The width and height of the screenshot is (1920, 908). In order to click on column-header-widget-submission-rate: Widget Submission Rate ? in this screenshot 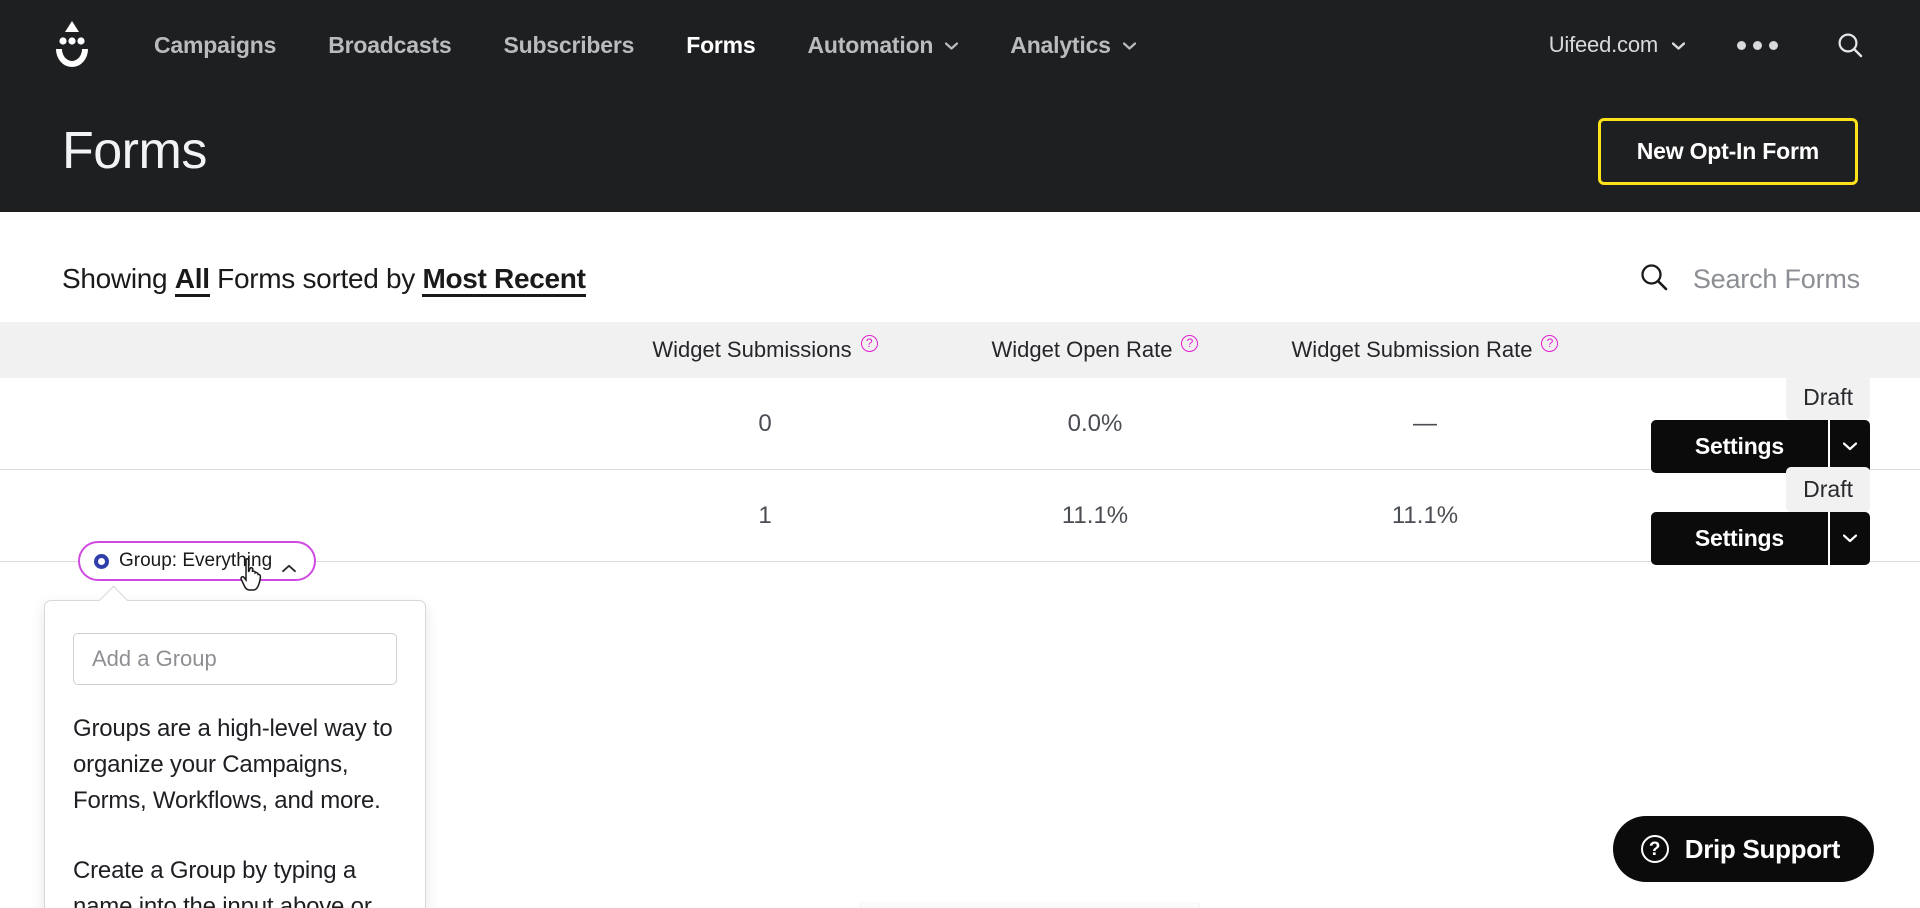, I will do `click(1425, 348)`.